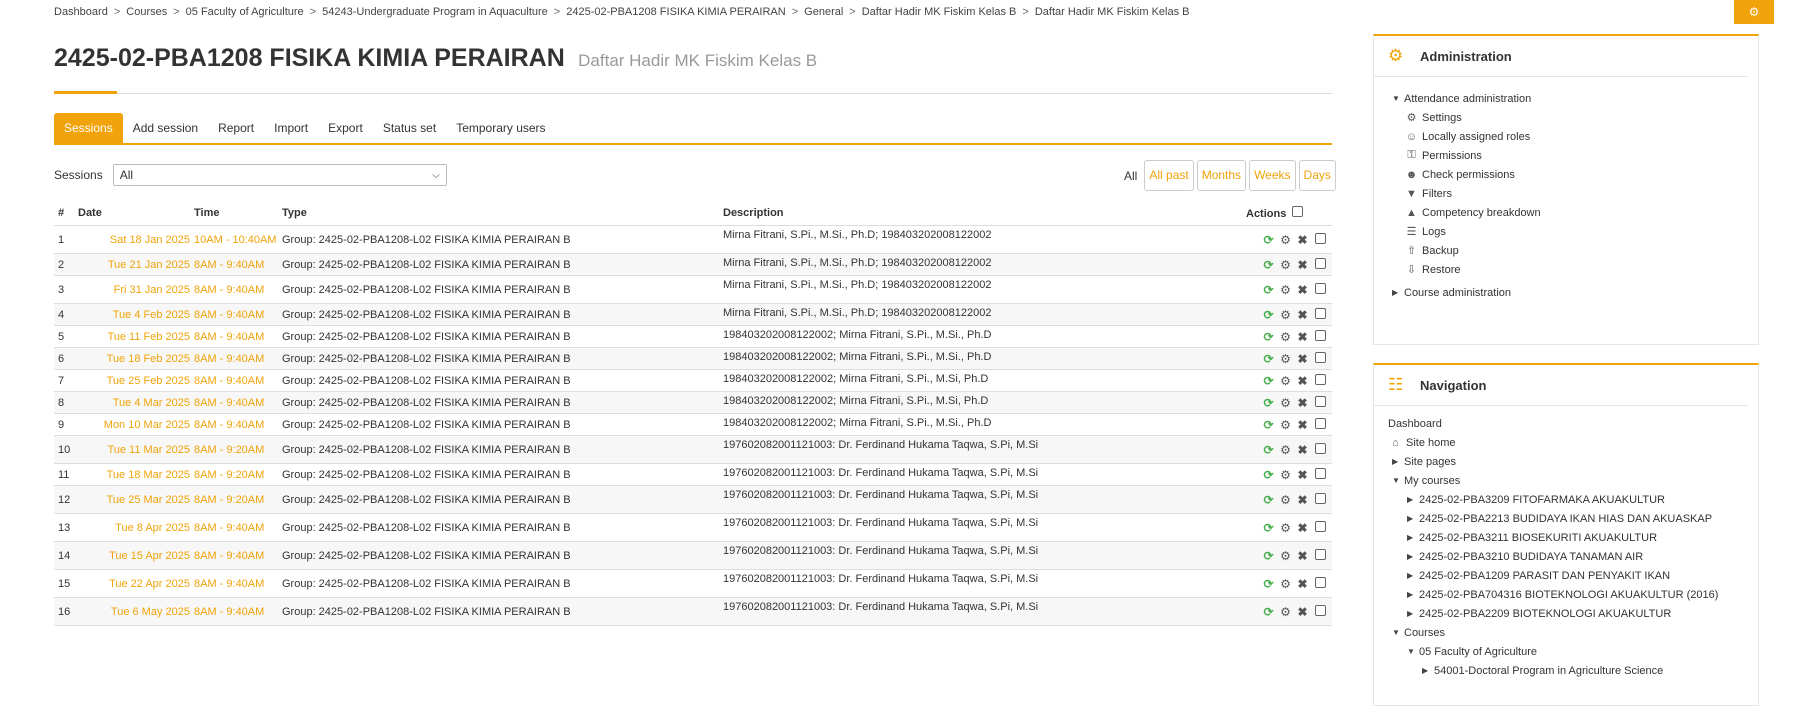 Image resolution: width=1801 pixels, height=706 pixels. Describe the element at coordinates (146, 12) in the screenshot. I see `breadcrumb-item: Courses` at that location.